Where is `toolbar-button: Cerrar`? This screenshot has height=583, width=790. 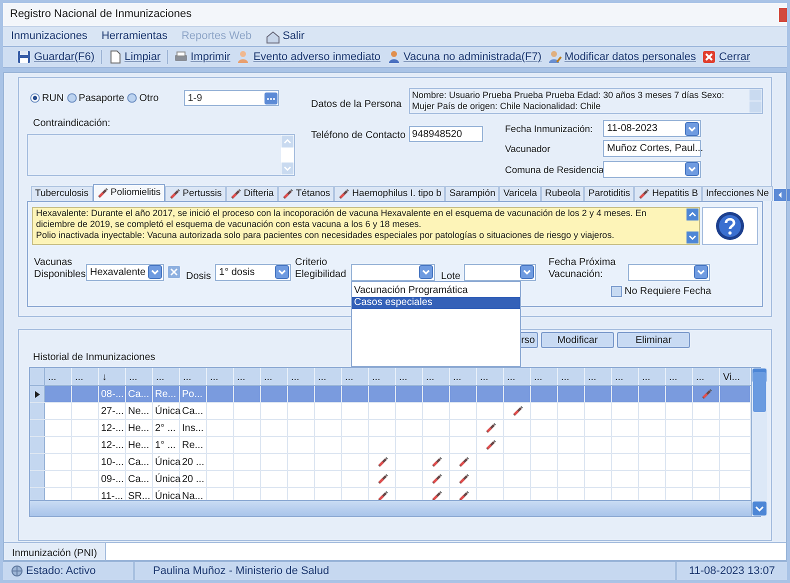
toolbar-button: Cerrar is located at coordinates (726, 57).